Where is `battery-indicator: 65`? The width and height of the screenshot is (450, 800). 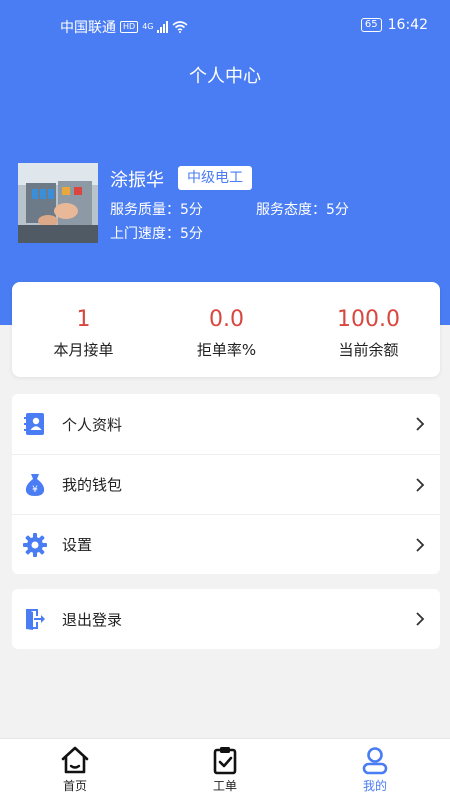 battery-indicator: 65 is located at coordinates (371, 25).